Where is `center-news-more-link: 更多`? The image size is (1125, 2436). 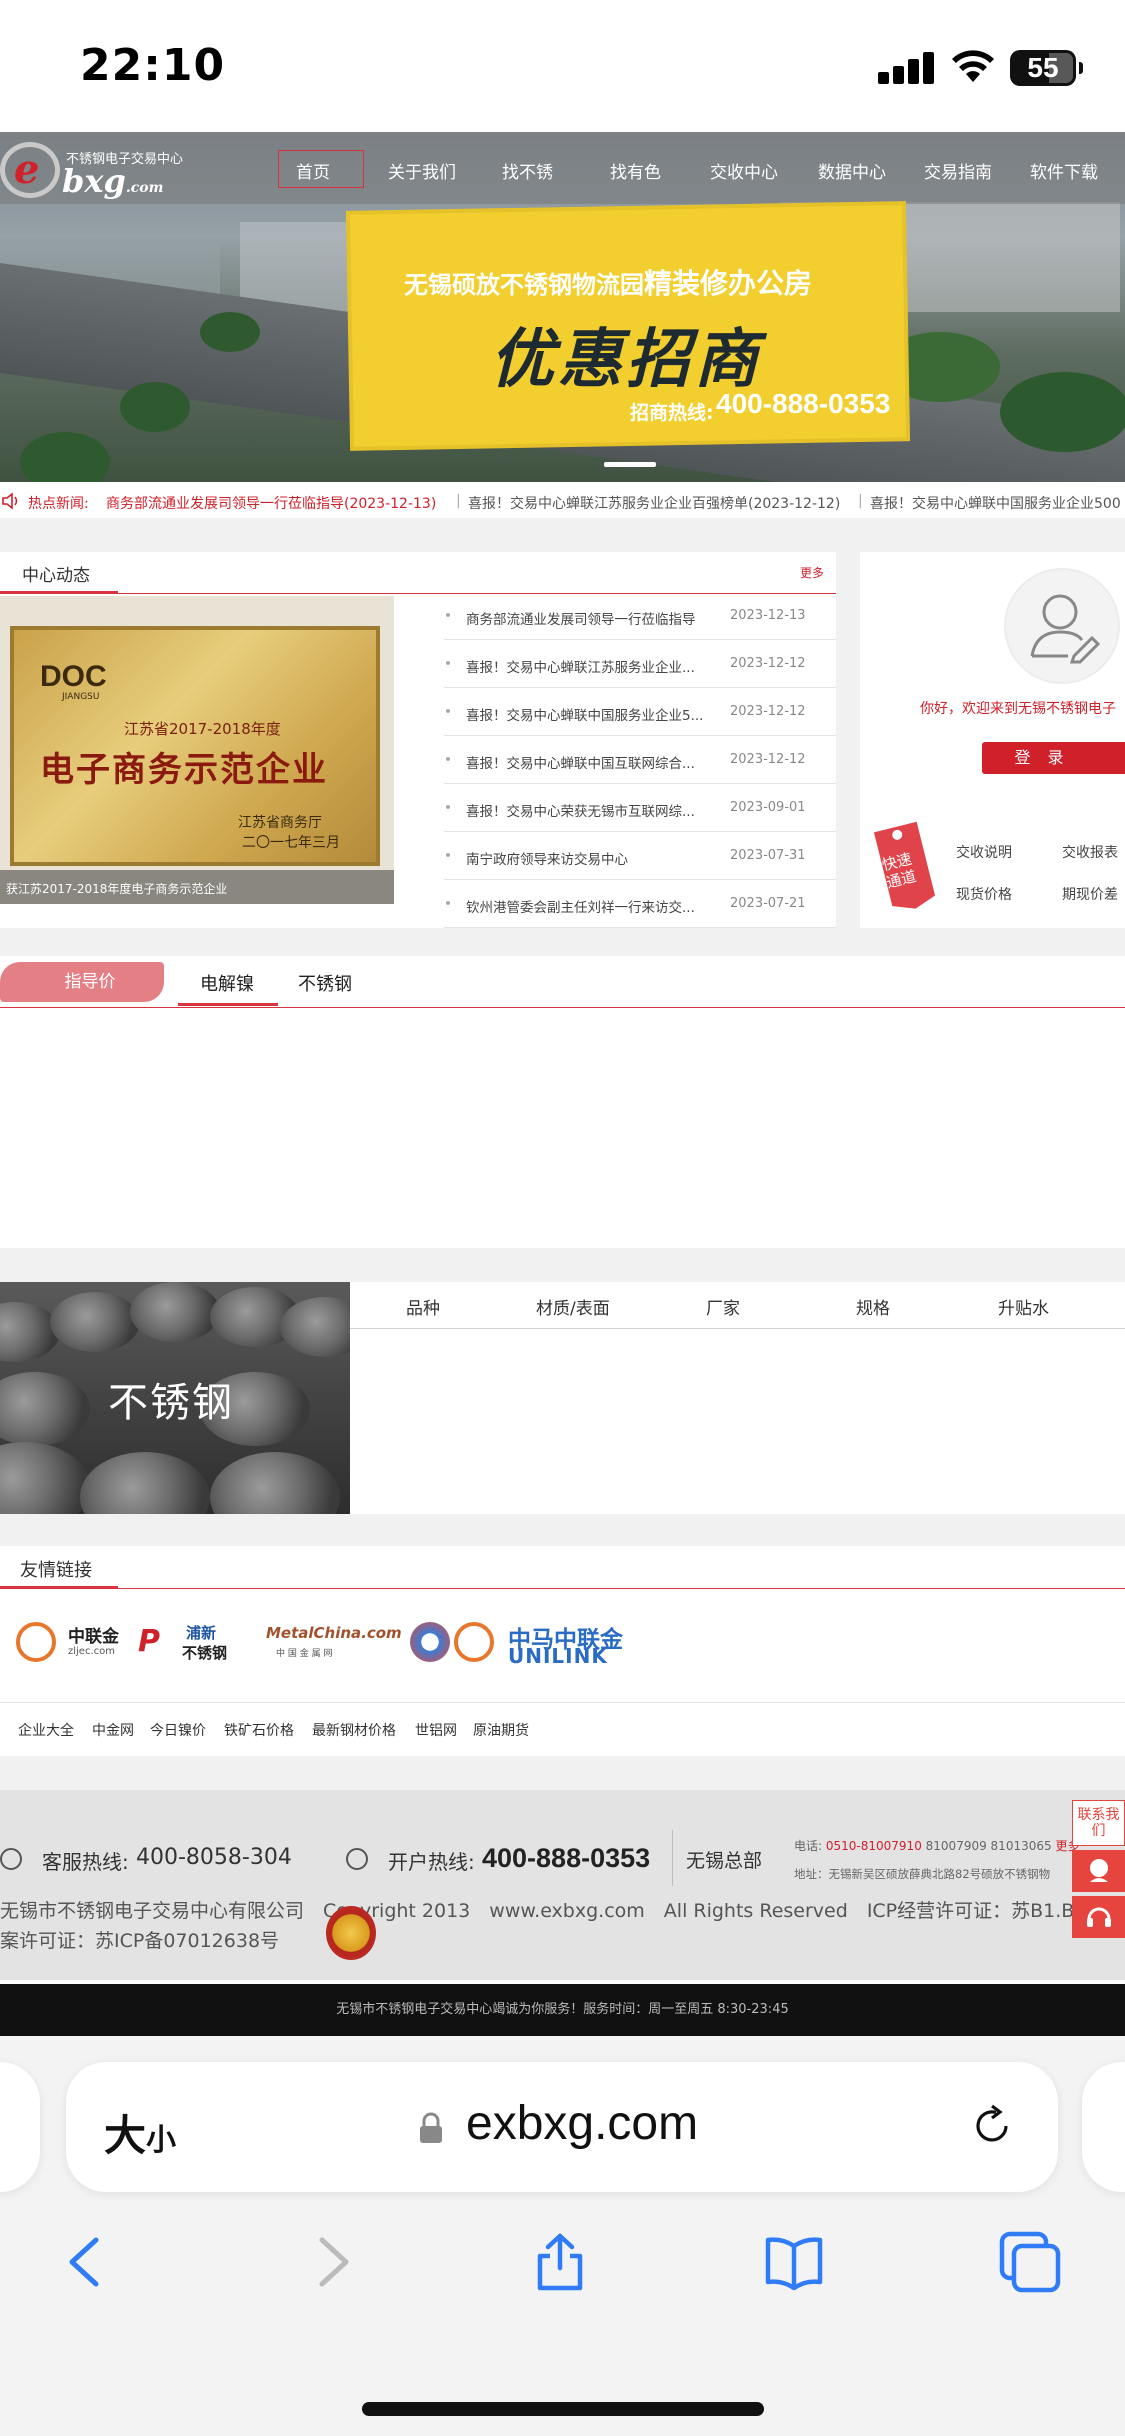 center-news-more-link: 更多 is located at coordinates (812, 572).